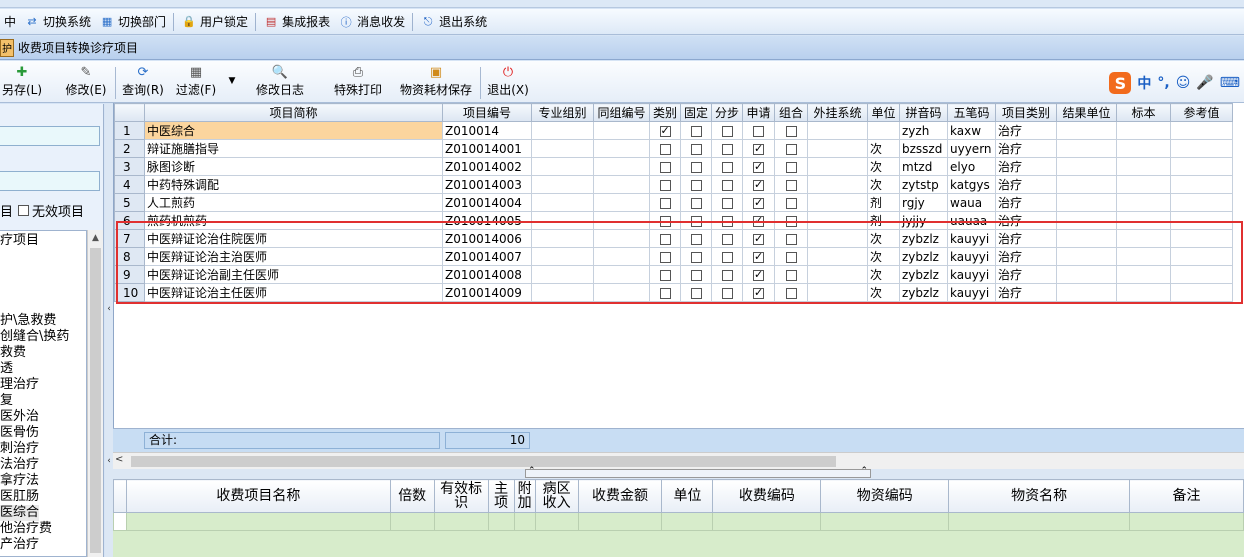 Image resolution: width=1244 pixels, height=557 pixels. What do you see at coordinates (508, 82) in the screenshot?
I see `exit-button: ⏻ 退出(X)` at bounding box center [508, 82].